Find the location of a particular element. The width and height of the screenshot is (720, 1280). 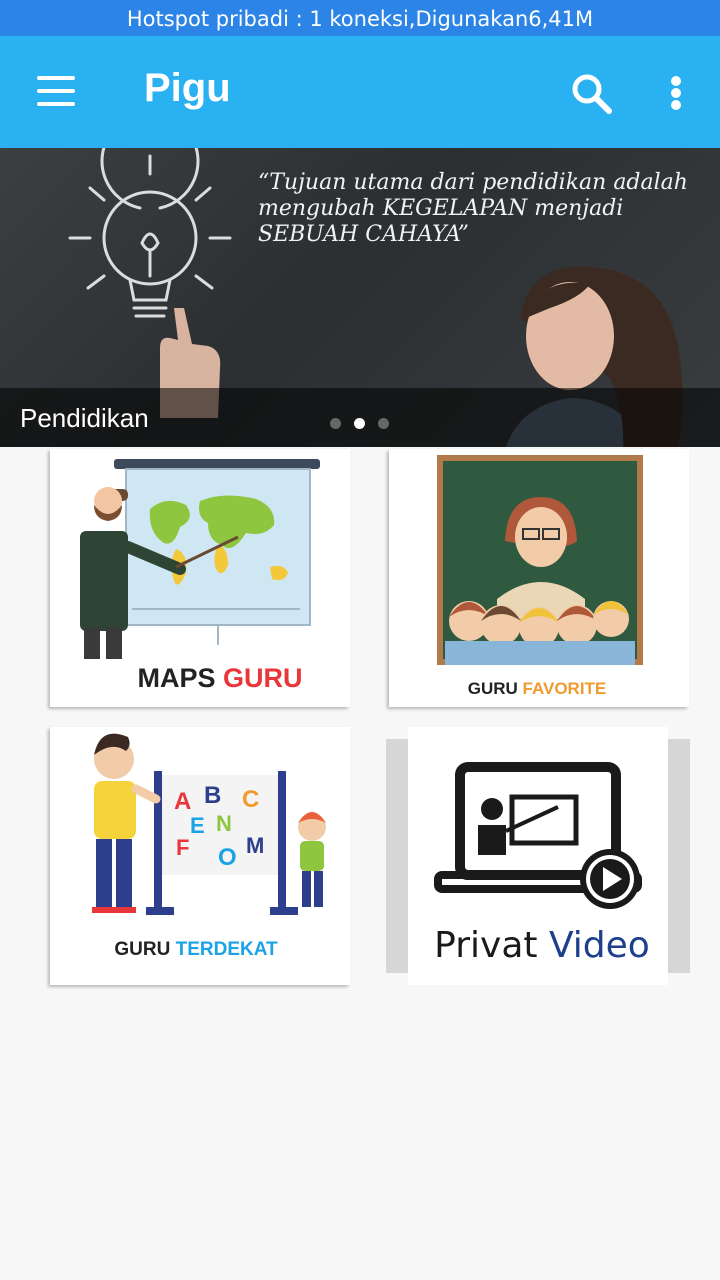

search-icon is located at coordinates (591, 93).